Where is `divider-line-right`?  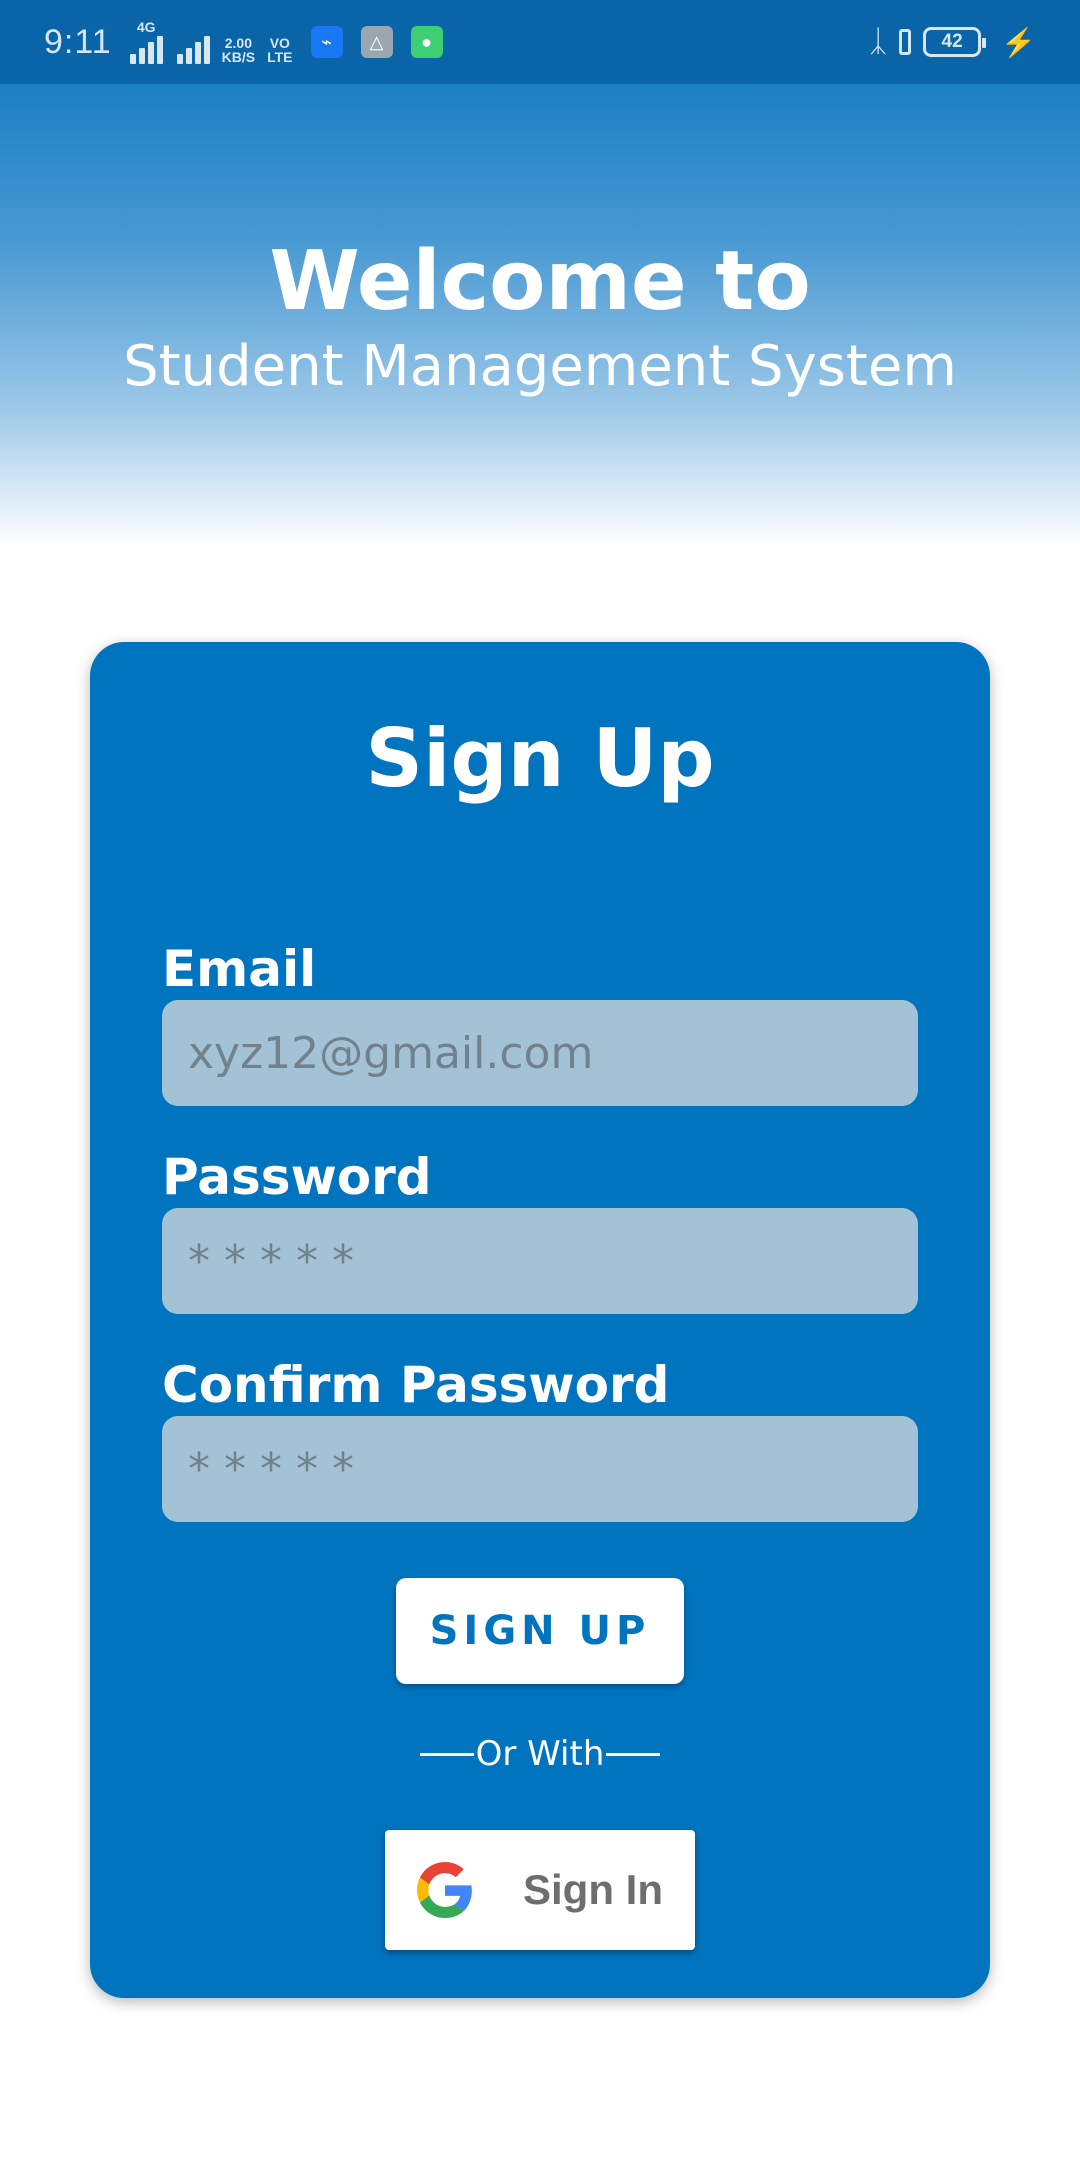
divider-line-right is located at coordinates (633, 1754).